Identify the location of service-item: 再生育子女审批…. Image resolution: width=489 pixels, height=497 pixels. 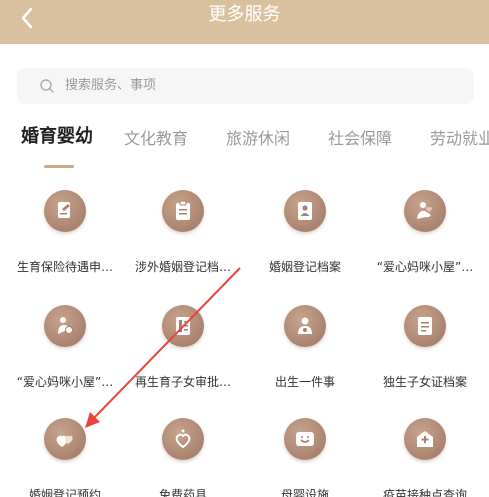
(183, 350).